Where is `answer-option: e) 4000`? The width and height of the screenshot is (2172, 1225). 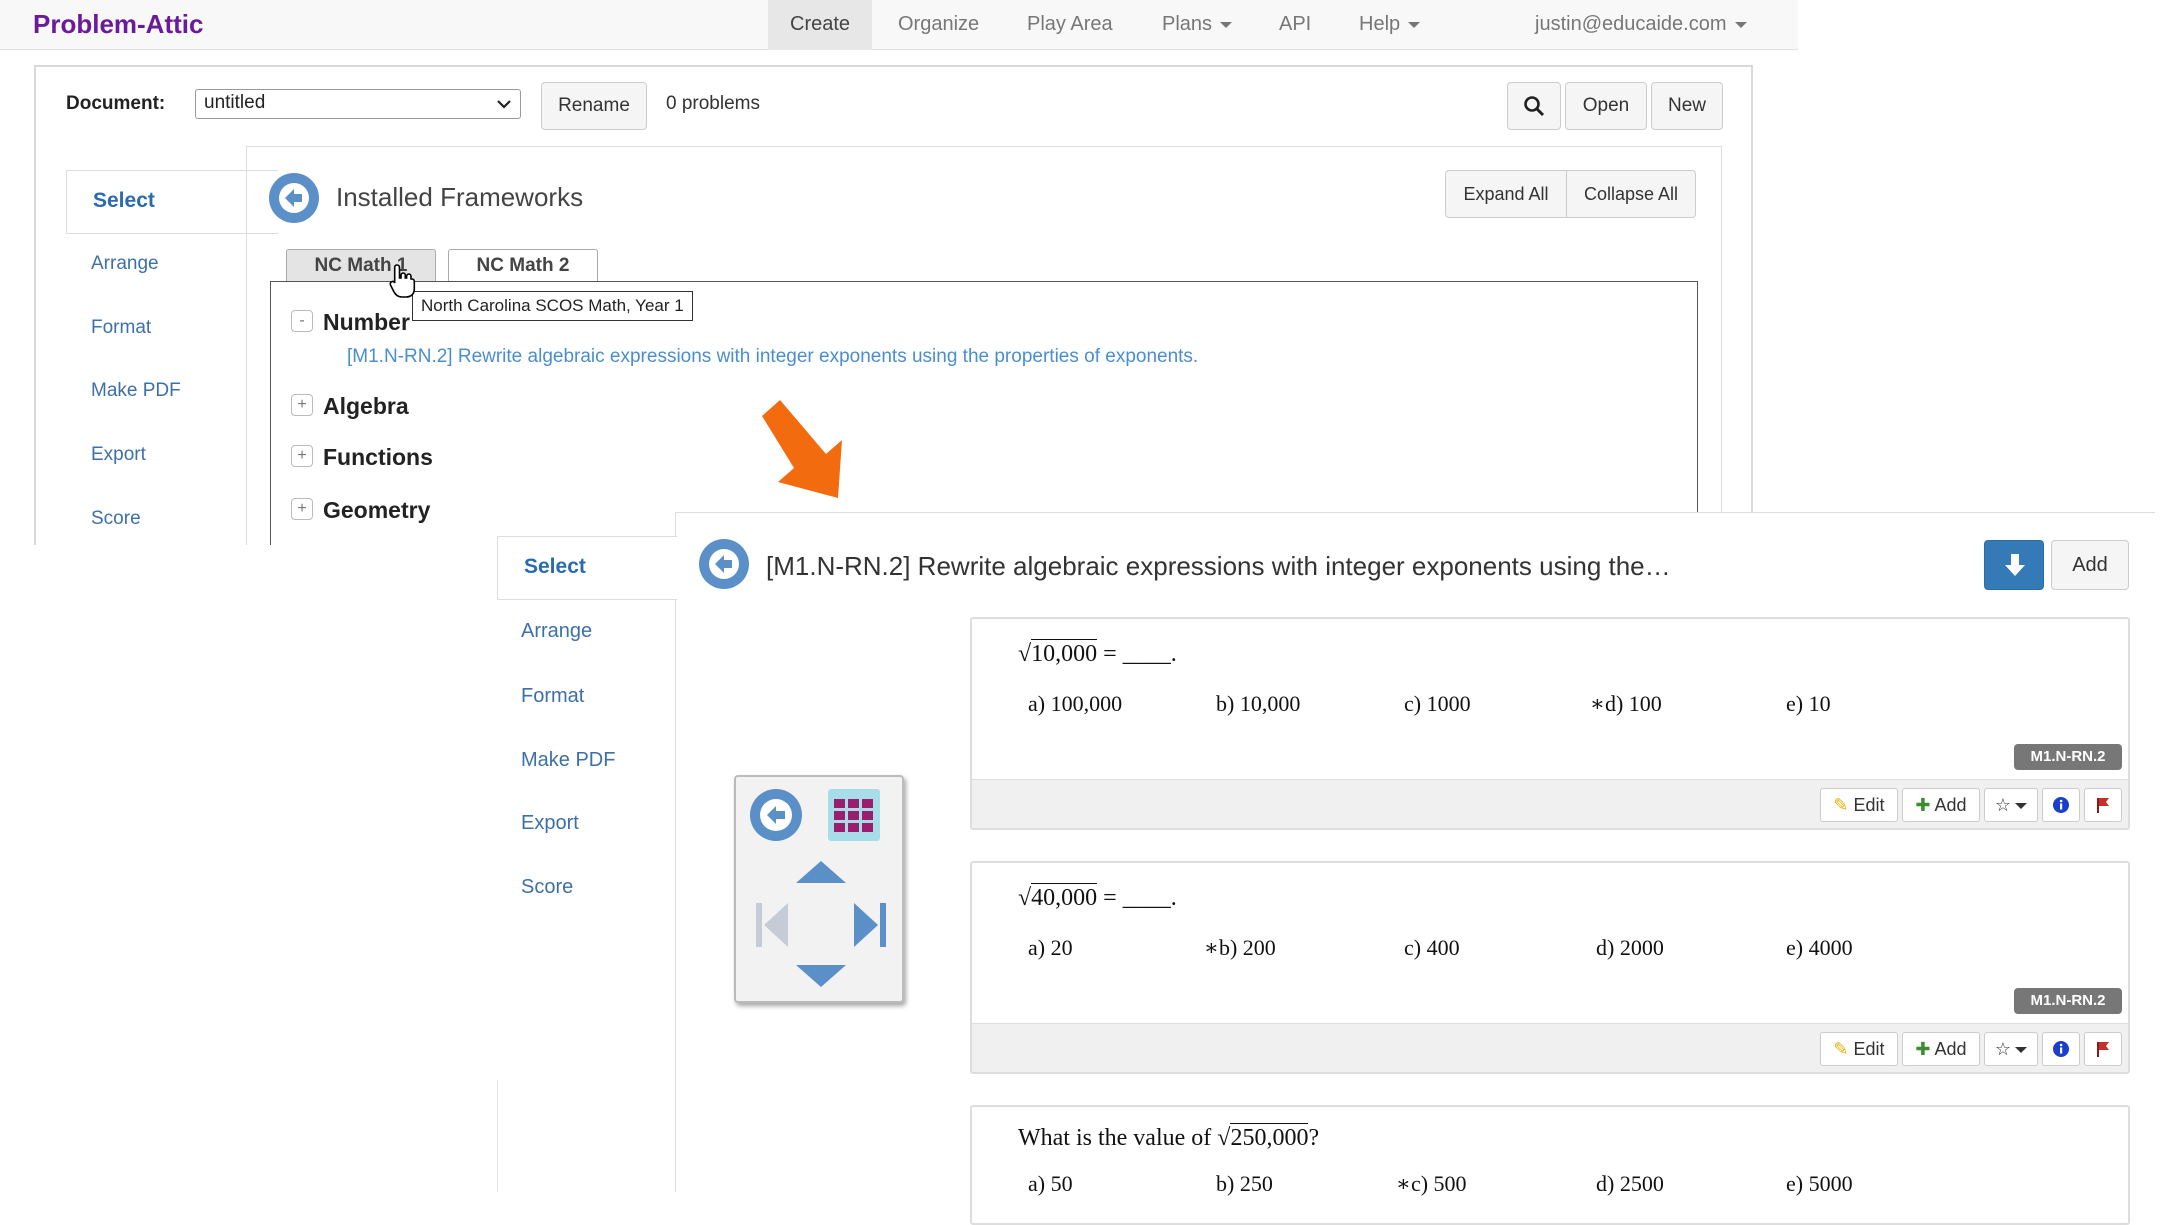 answer-option: e) 4000 is located at coordinates (1819, 947).